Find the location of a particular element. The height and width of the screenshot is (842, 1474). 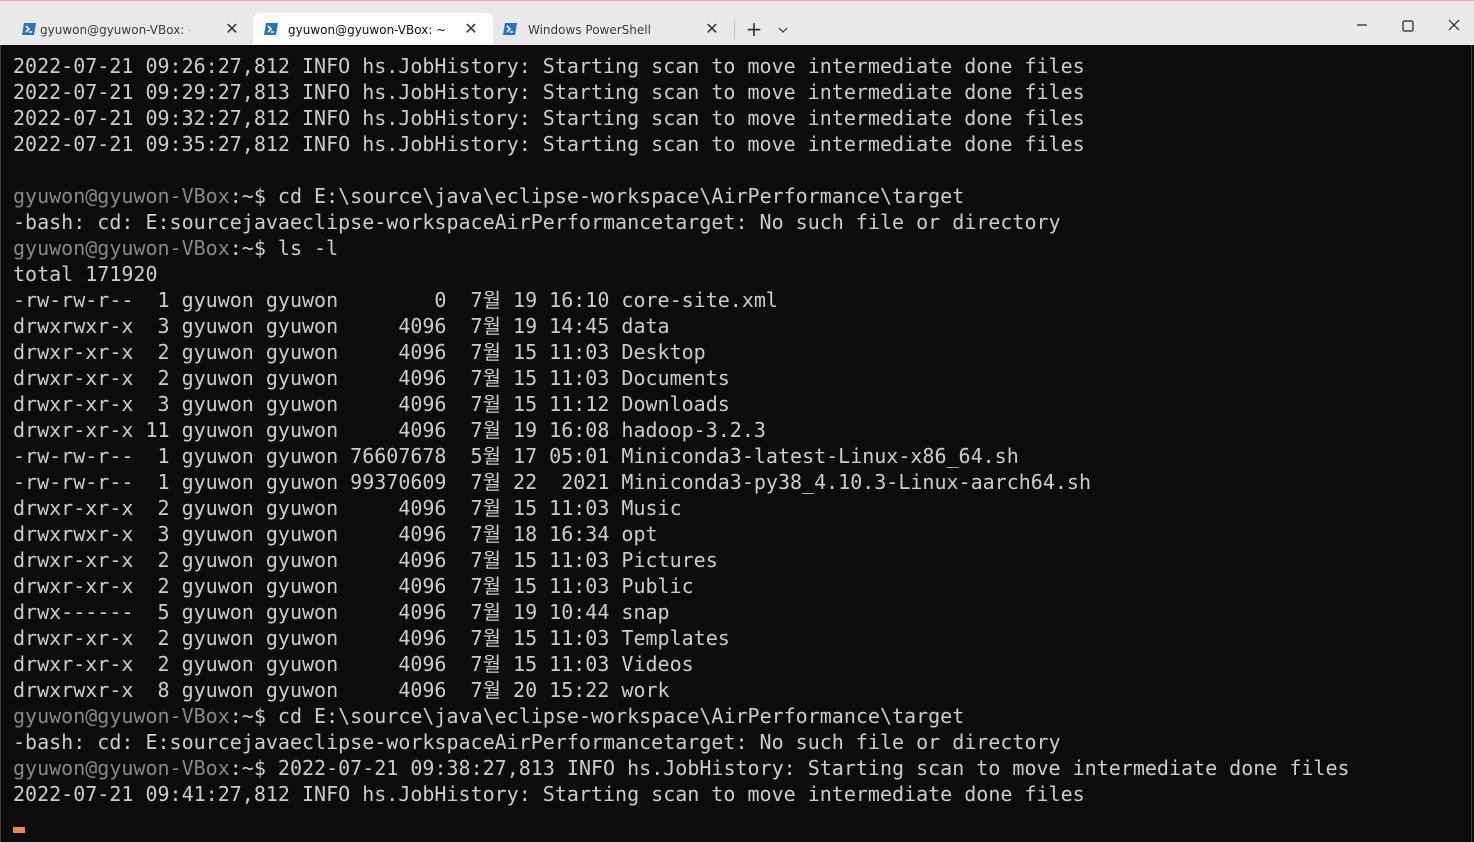

tab-powershell: Windows PowerShell ✕ is located at coordinates (613, 29).